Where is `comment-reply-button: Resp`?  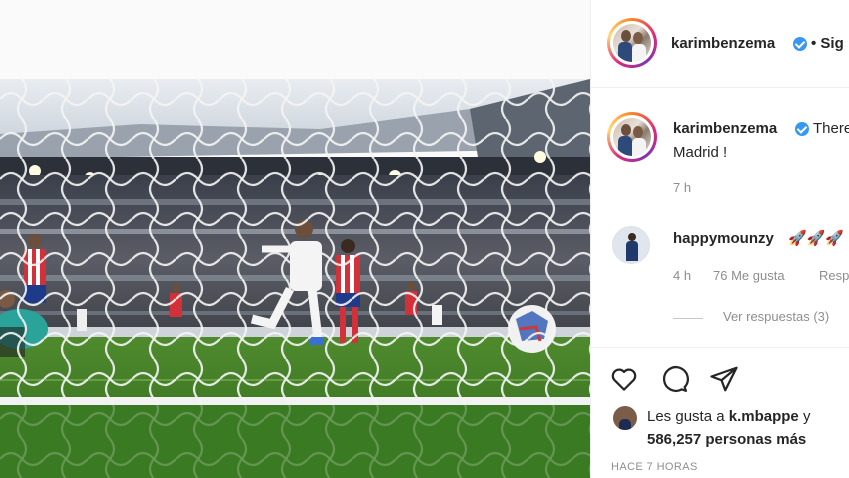 comment-reply-button: Resp is located at coordinates (834, 275).